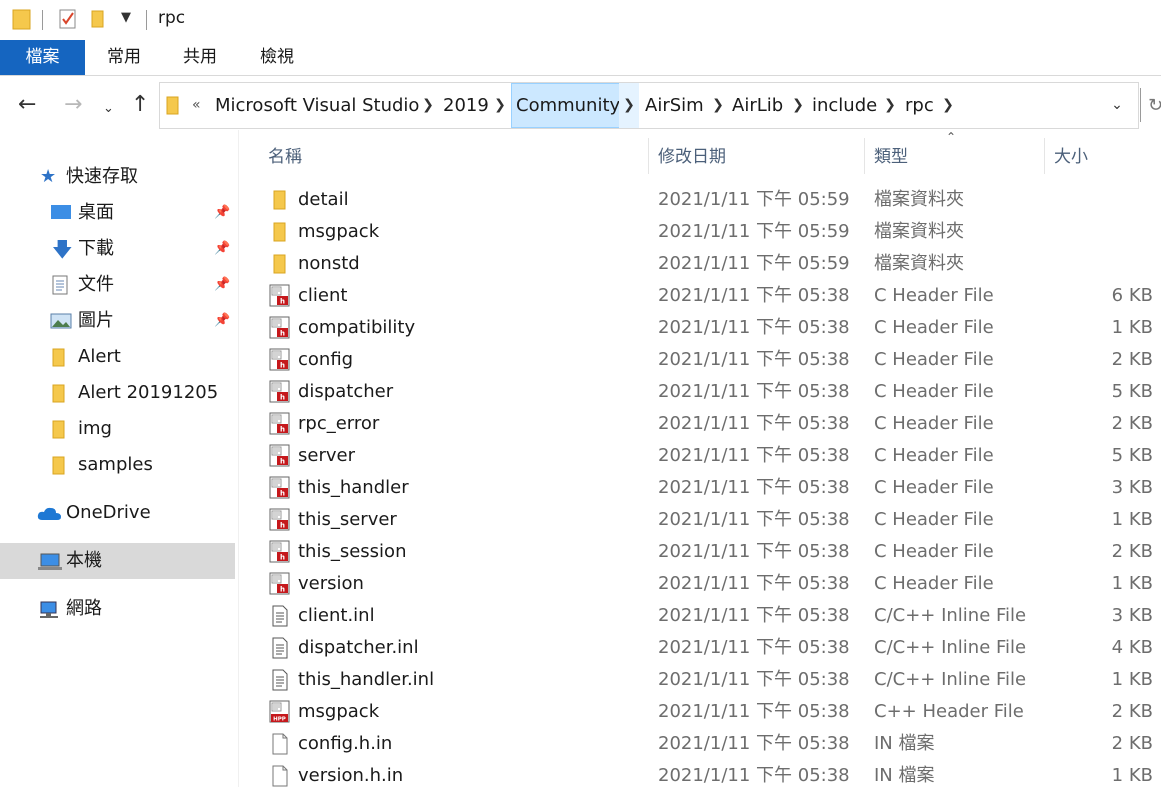  What do you see at coordinates (700, 744) in the screenshot?
I see `file-row: config.h.in 2021/1/11 下午 05:38 IN 檔案 2 KB` at bounding box center [700, 744].